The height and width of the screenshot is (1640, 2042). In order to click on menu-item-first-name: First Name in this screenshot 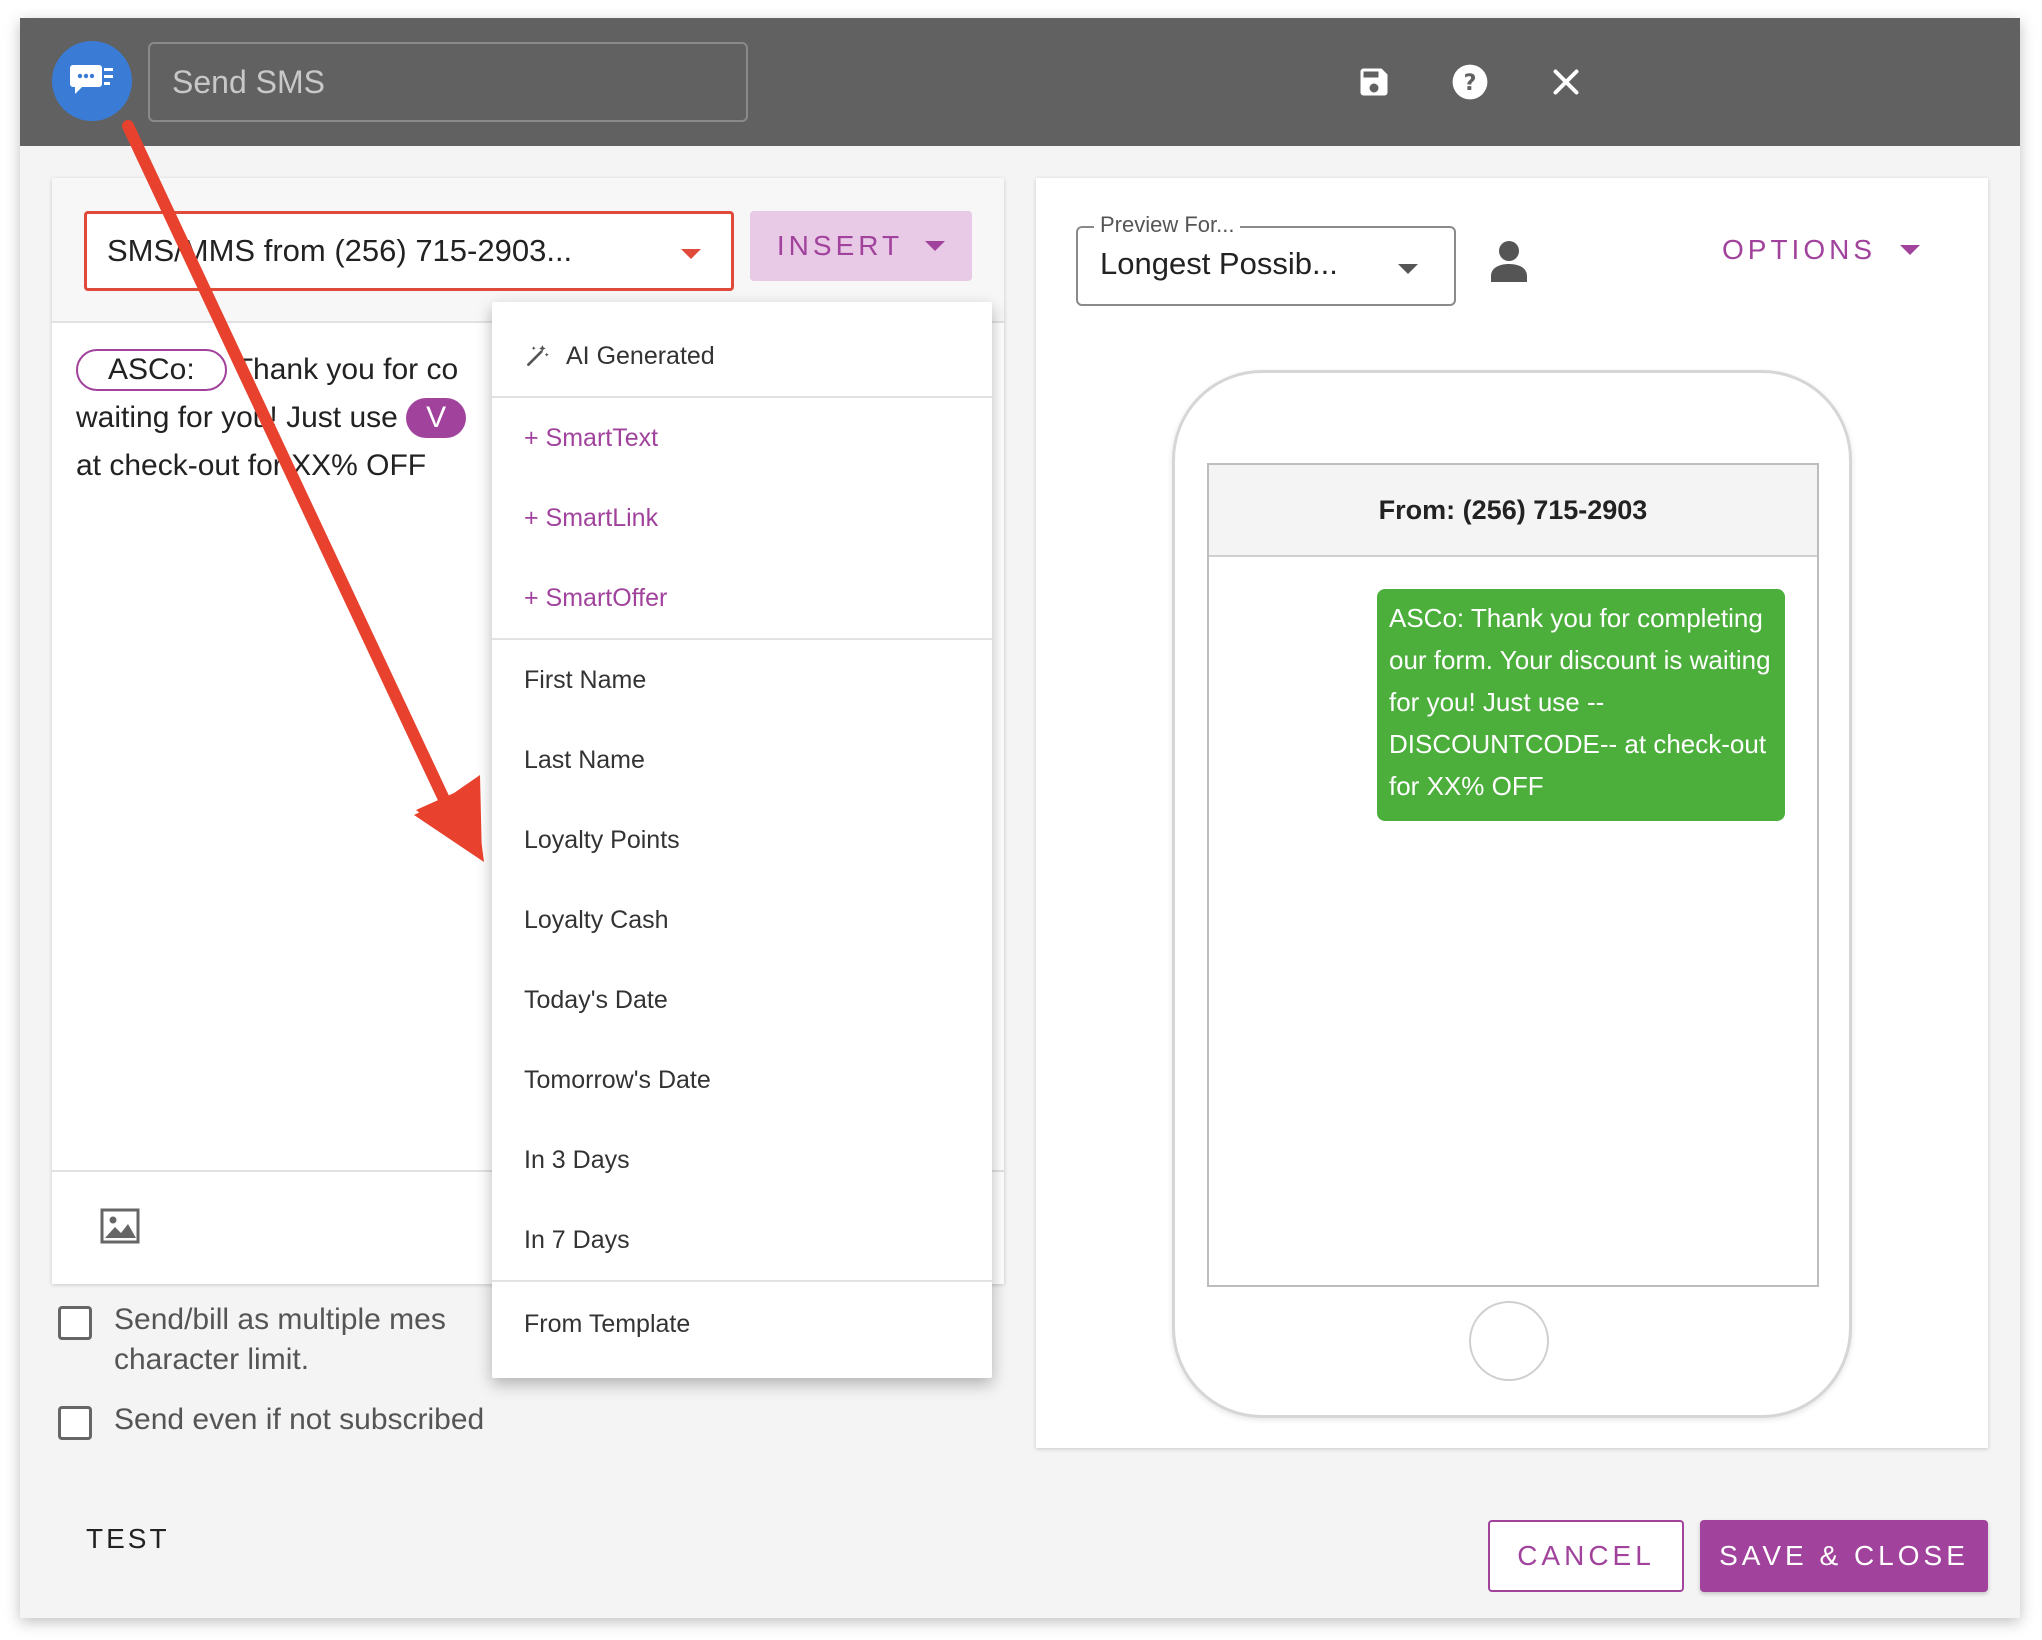, I will do `click(742, 680)`.